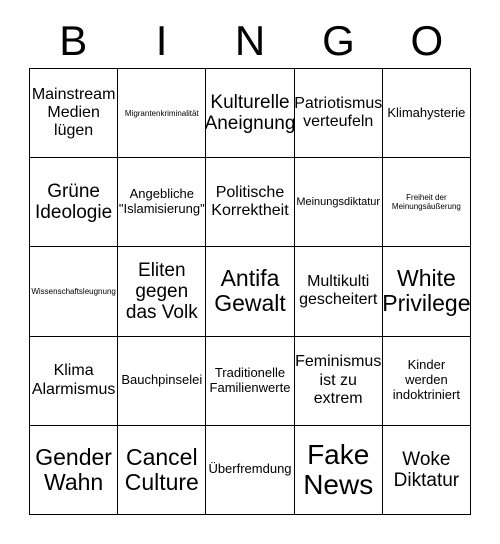  I want to click on bingo-cell-label: Migrantenkriminalität, so click(161, 113).